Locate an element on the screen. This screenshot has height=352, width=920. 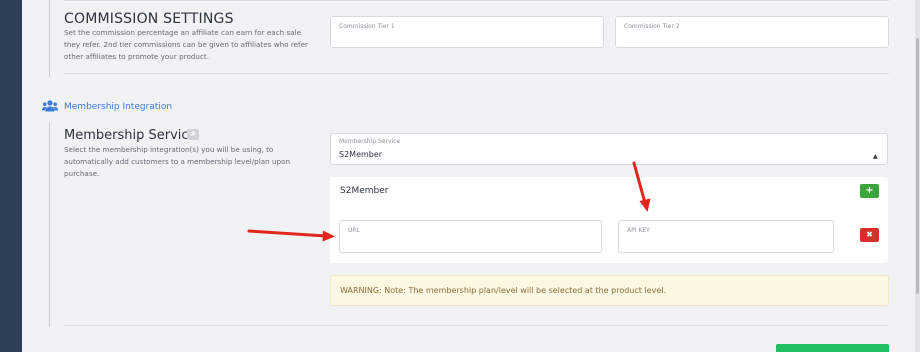
arrow-to-url-icon is located at coordinates (291, 235).